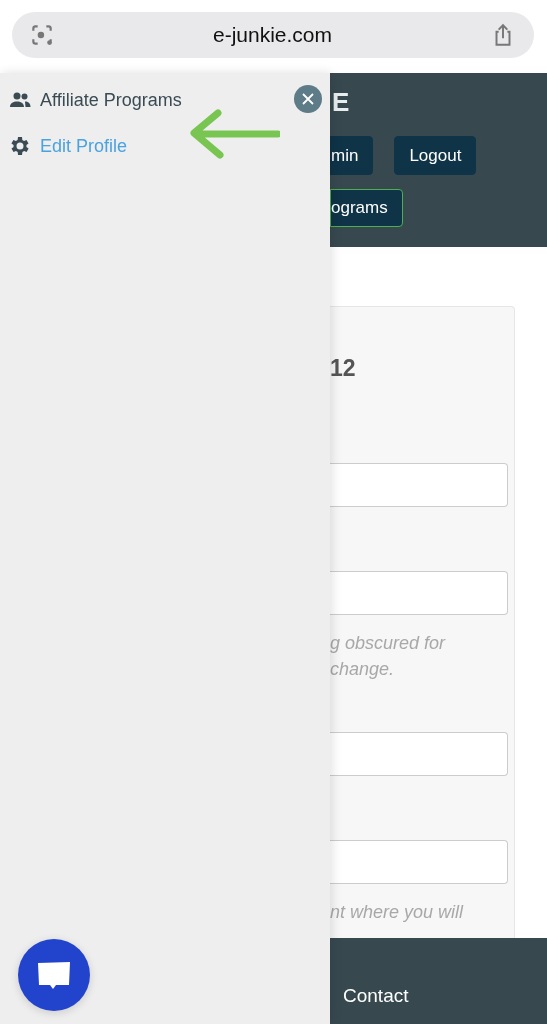  What do you see at coordinates (341, 102) in the screenshot?
I see `logo-text: E` at bounding box center [341, 102].